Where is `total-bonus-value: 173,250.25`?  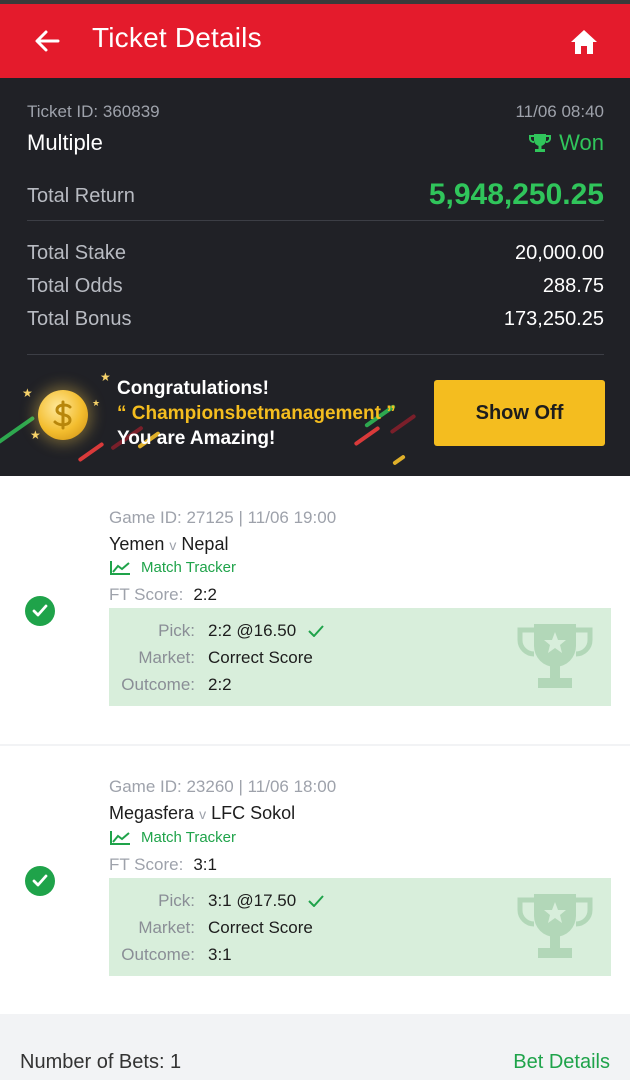 total-bonus-value: 173,250.25 is located at coordinates (553, 319).